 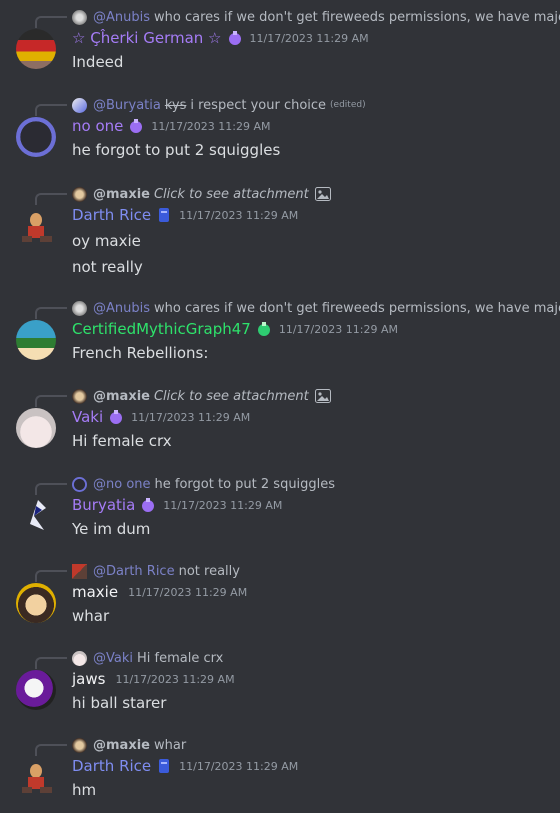 I want to click on reply-strikethrough-text: kys, so click(x=175, y=105).